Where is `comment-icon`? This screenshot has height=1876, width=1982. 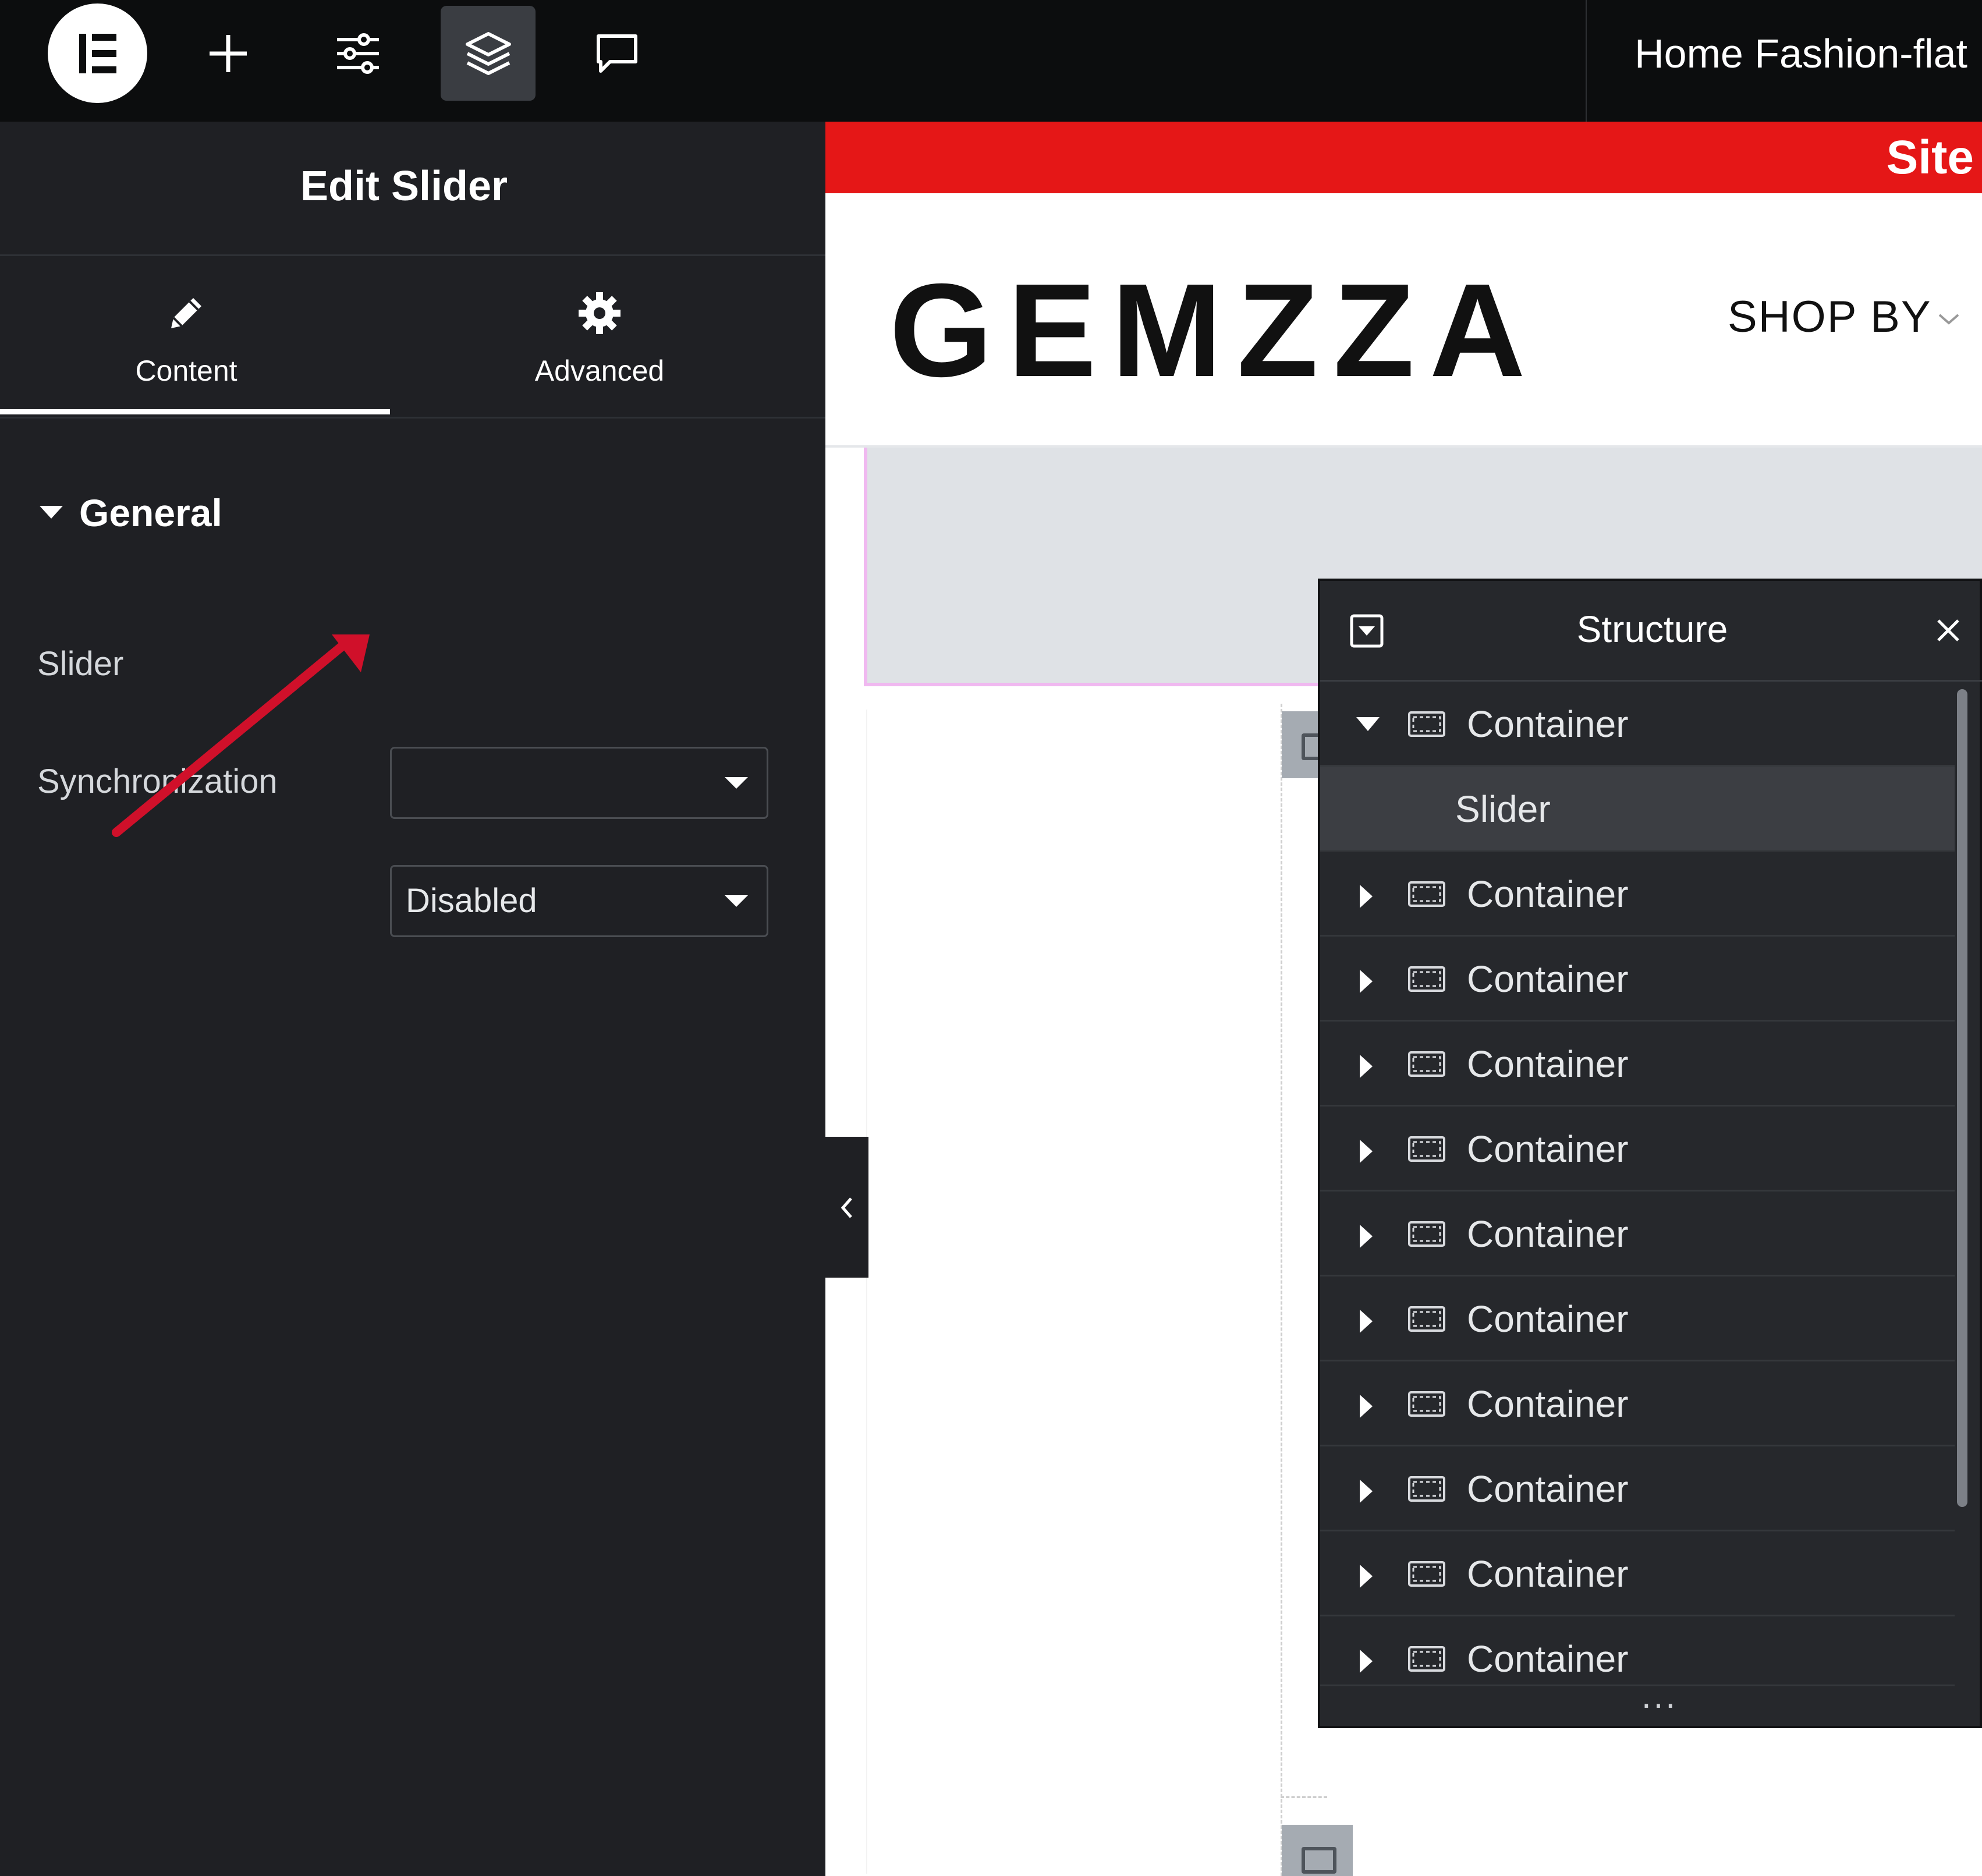 comment-icon is located at coordinates (617, 53).